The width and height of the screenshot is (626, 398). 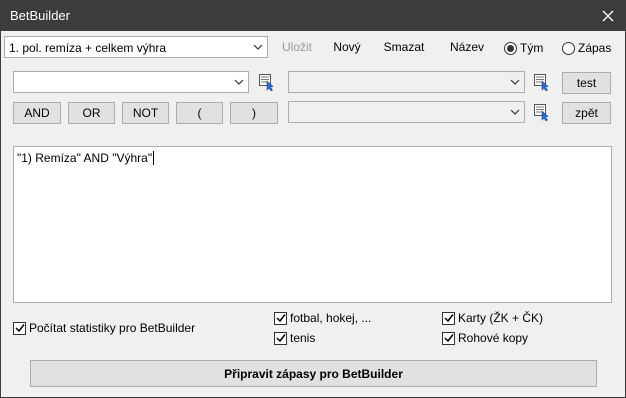 I want to click on radio-team: Tým, so click(x=523, y=48).